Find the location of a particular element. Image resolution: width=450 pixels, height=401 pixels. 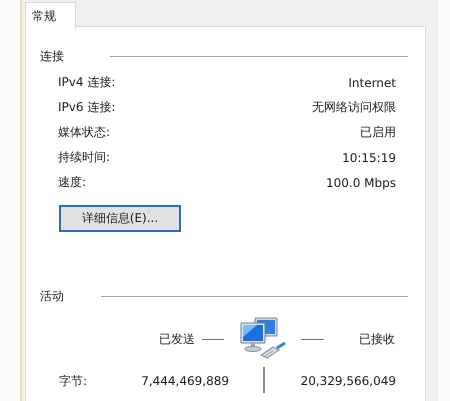

tab: 常规 is located at coordinates (50, 15).